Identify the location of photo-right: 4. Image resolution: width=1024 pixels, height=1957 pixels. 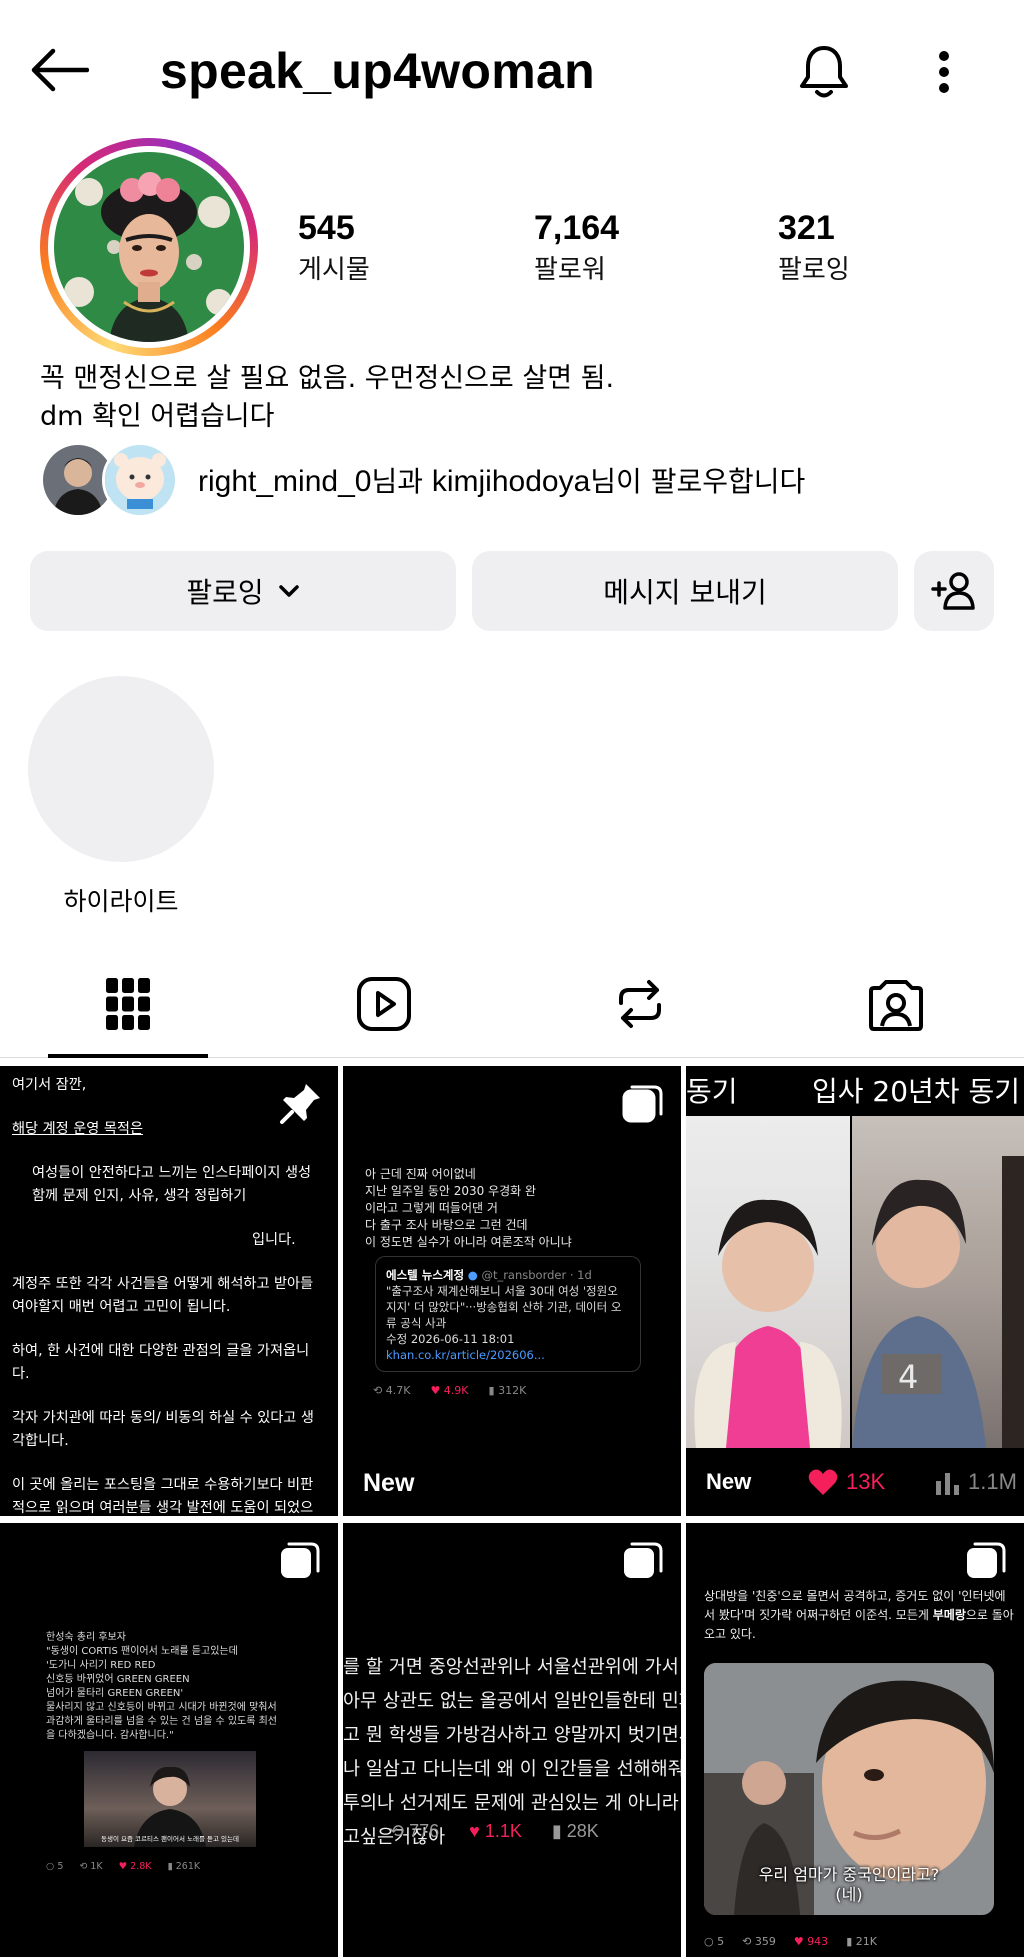
(938, 1282).